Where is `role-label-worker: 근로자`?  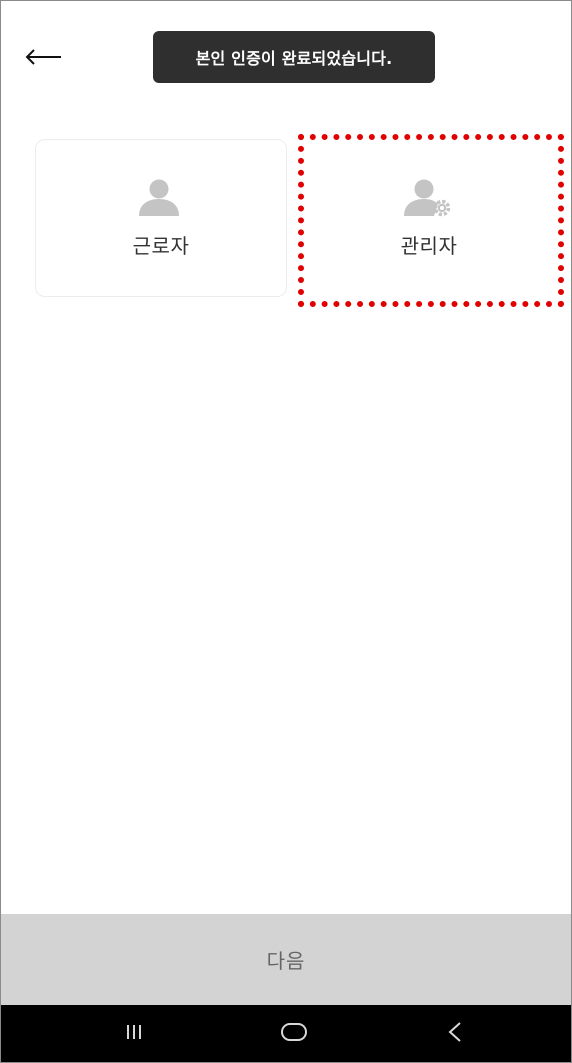
role-label-worker: 근로자 is located at coordinates (161, 246).